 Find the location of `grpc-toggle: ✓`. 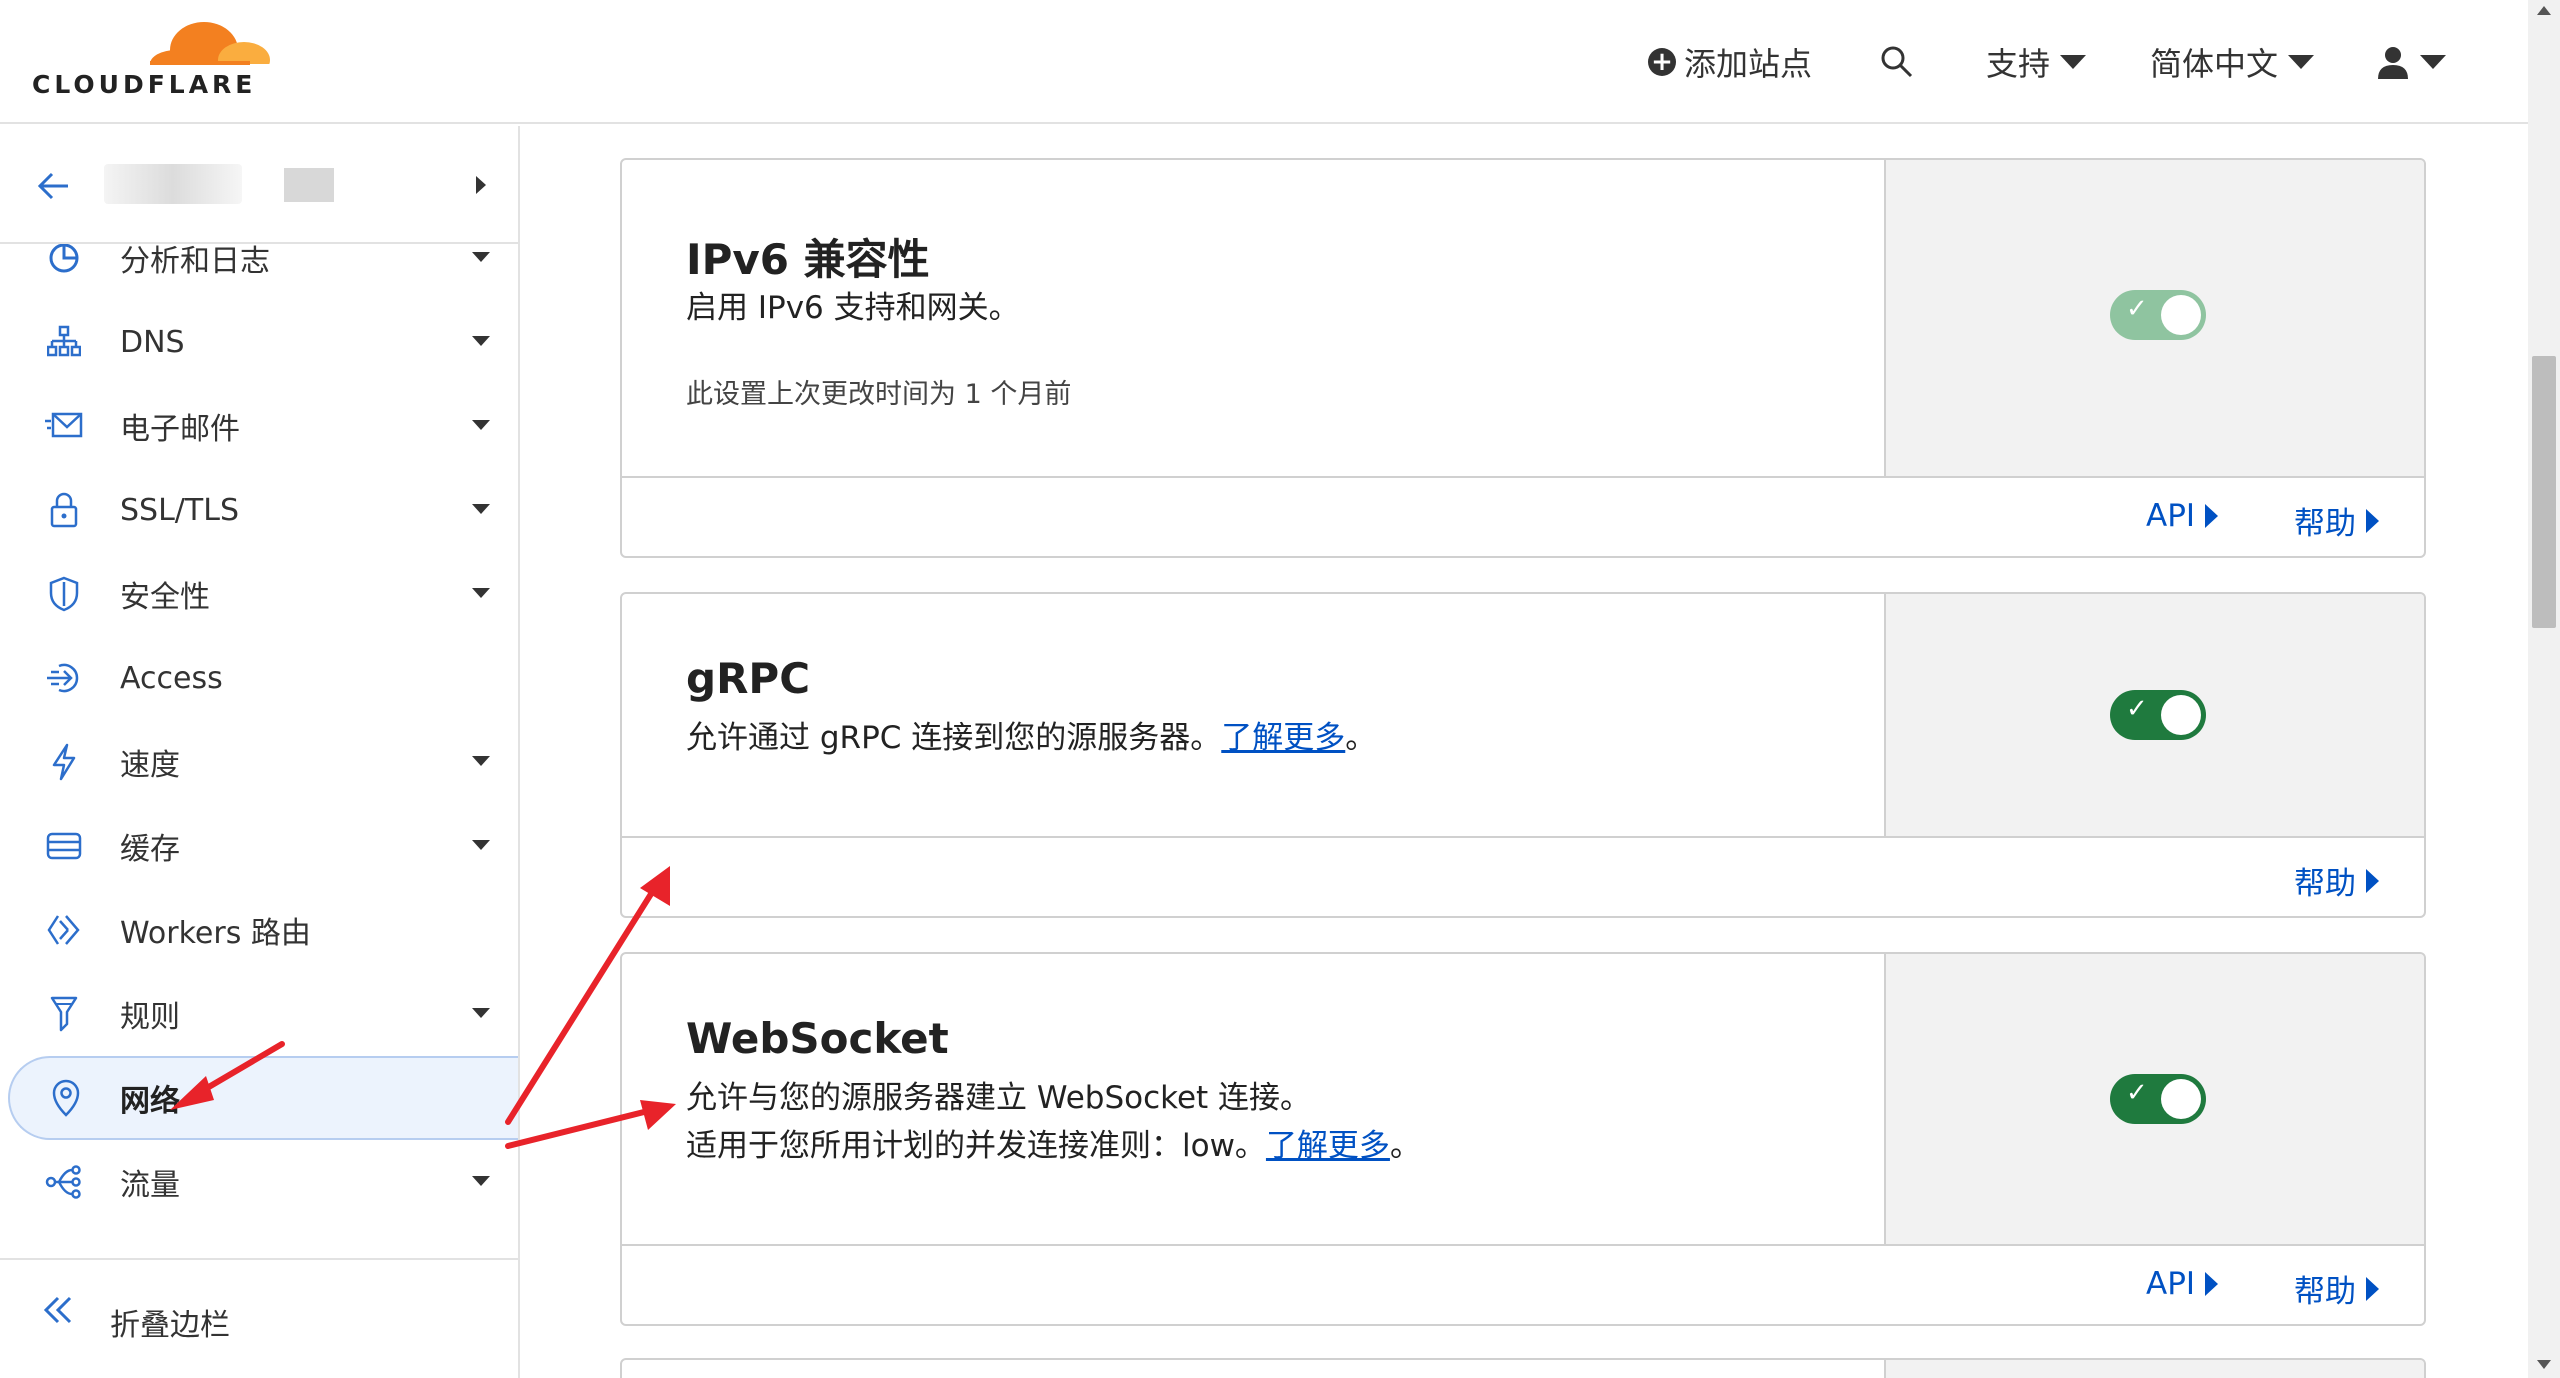

grpc-toggle: ✓ is located at coordinates (2158, 715).